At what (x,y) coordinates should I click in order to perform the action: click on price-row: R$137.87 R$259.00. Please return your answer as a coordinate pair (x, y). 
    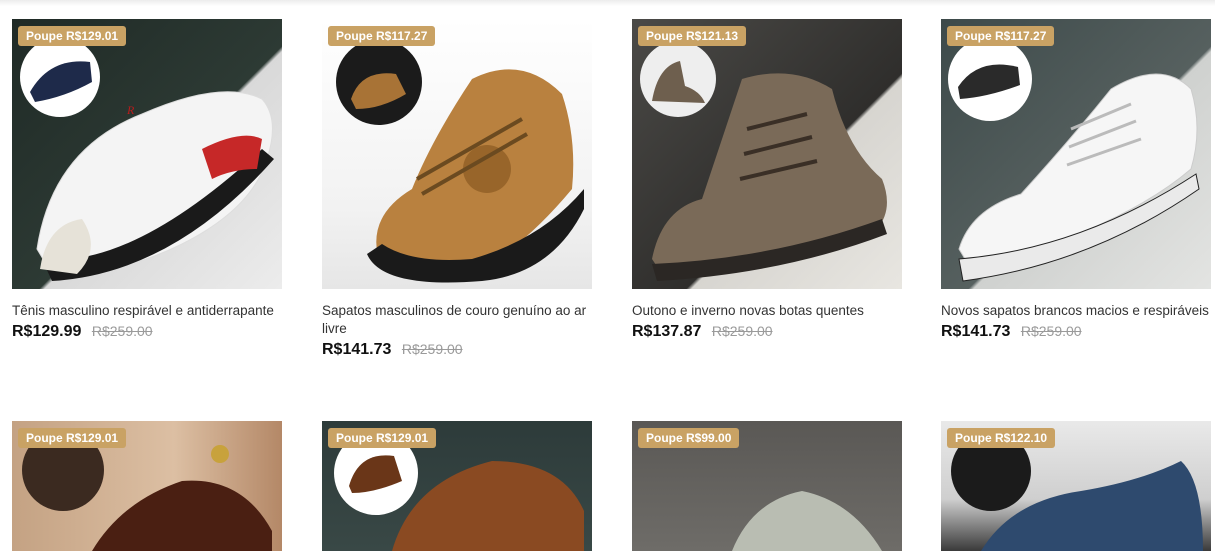
    Looking at the image, I should click on (767, 332).